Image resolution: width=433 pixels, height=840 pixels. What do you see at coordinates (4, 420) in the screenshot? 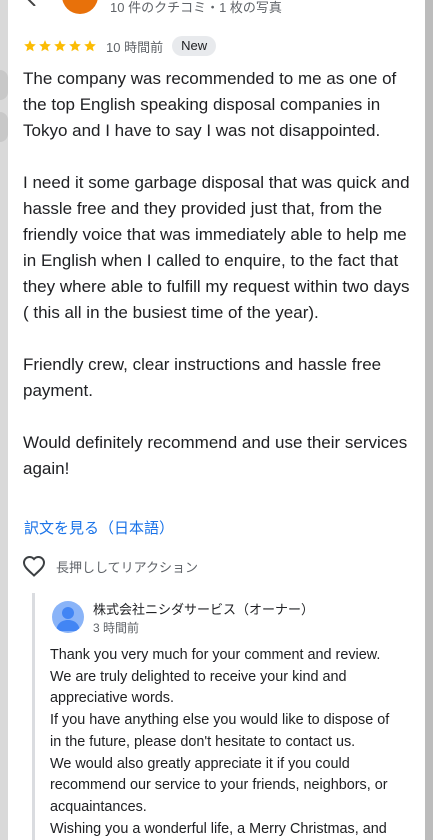
I see `background-page-edge-left` at bounding box center [4, 420].